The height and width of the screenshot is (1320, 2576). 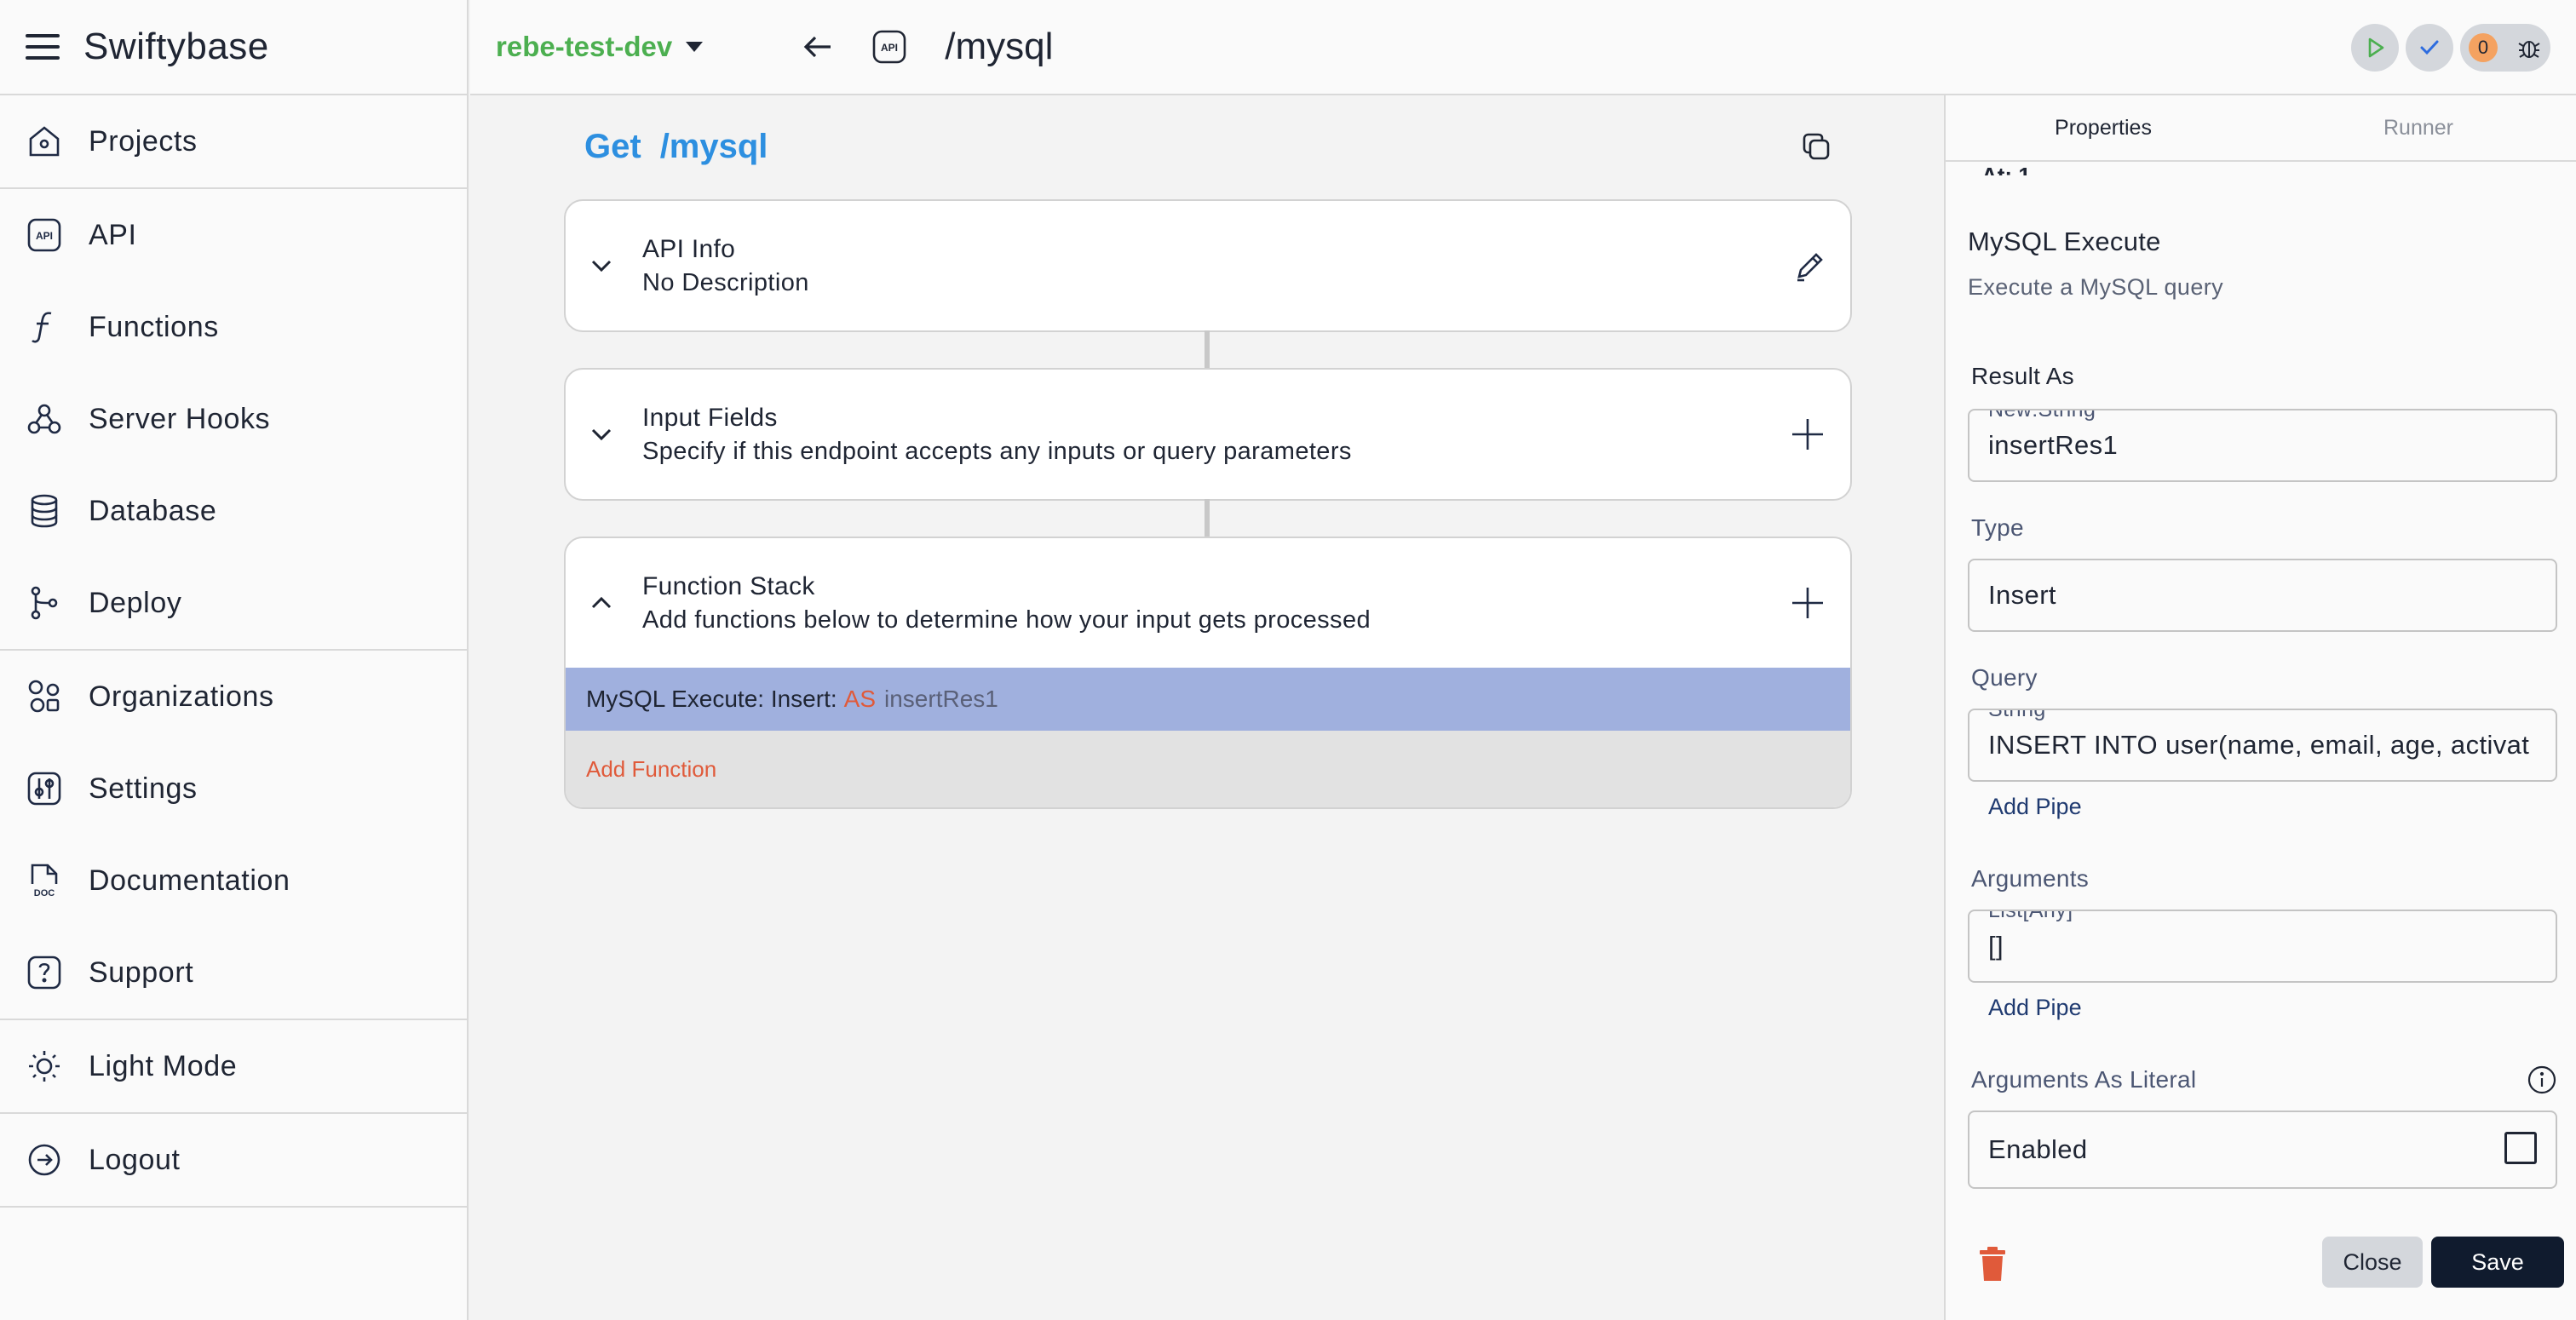 What do you see at coordinates (2043, 415) in the screenshot?
I see `result-as-legend: New:String` at bounding box center [2043, 415].